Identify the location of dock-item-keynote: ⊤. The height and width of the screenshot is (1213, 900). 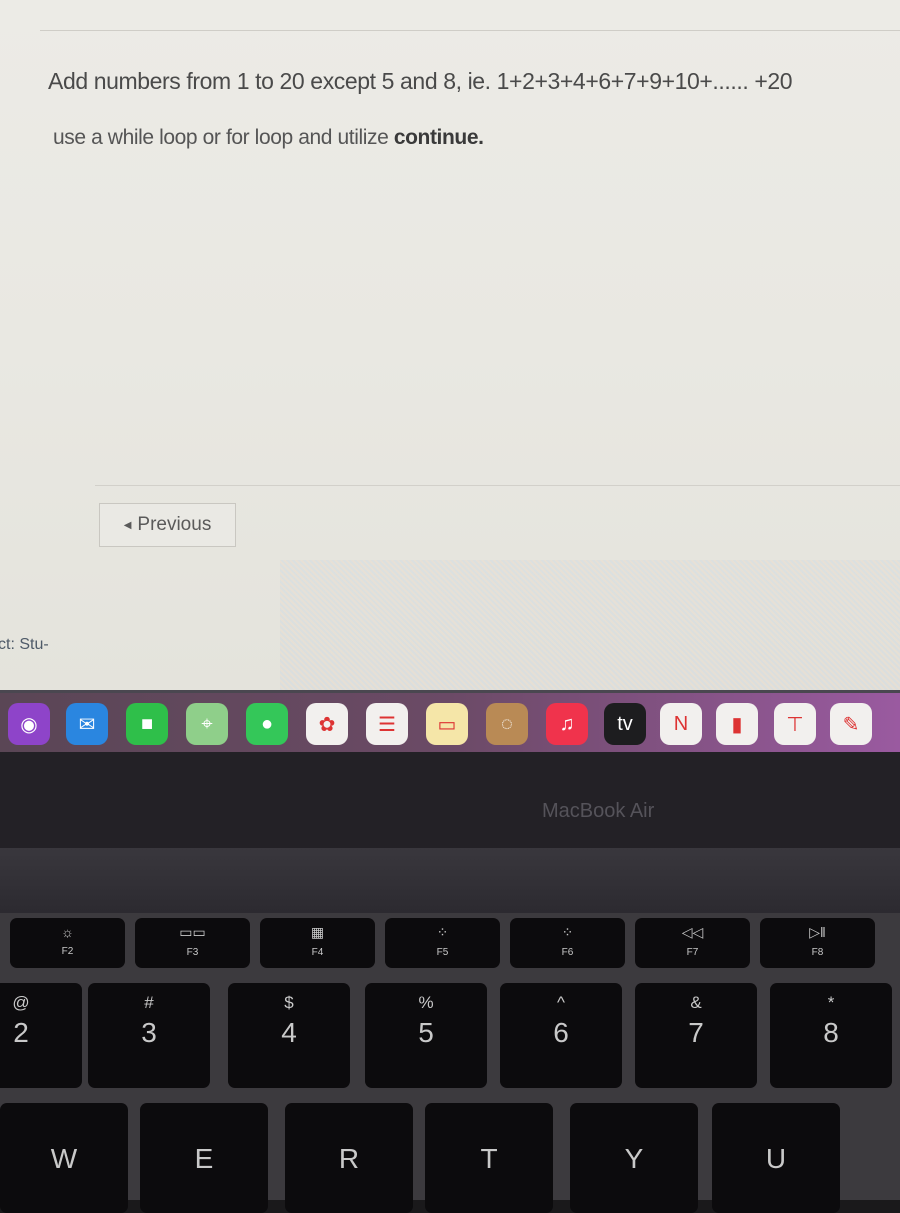
(795, 724).